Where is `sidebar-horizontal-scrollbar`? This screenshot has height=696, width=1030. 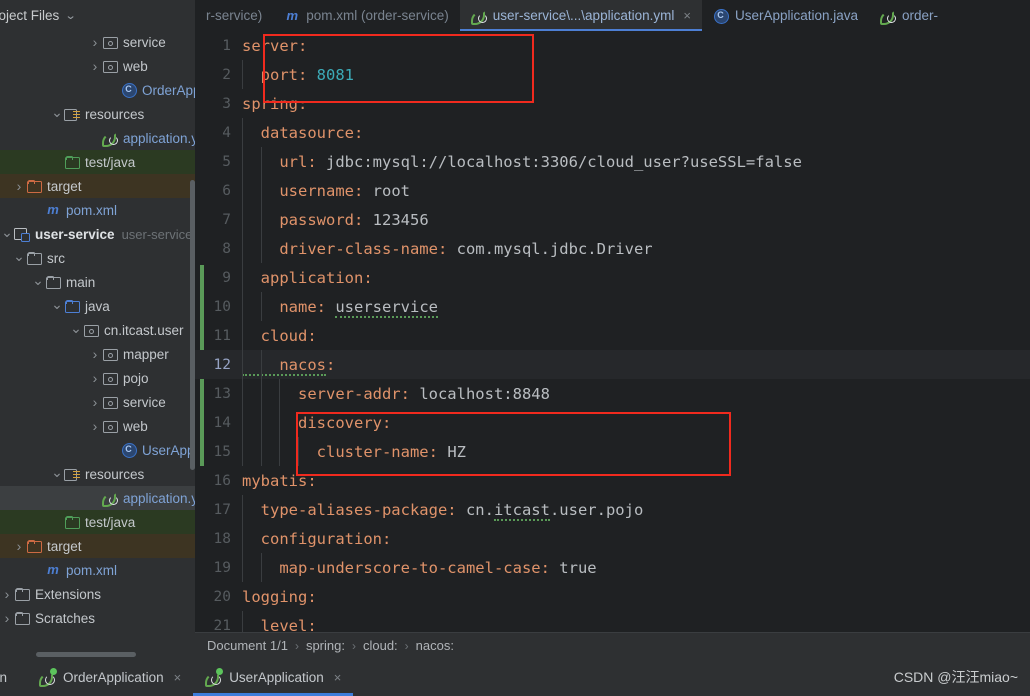 sidebar-horizontal-scrollbar is located at coordinates (97, 654).